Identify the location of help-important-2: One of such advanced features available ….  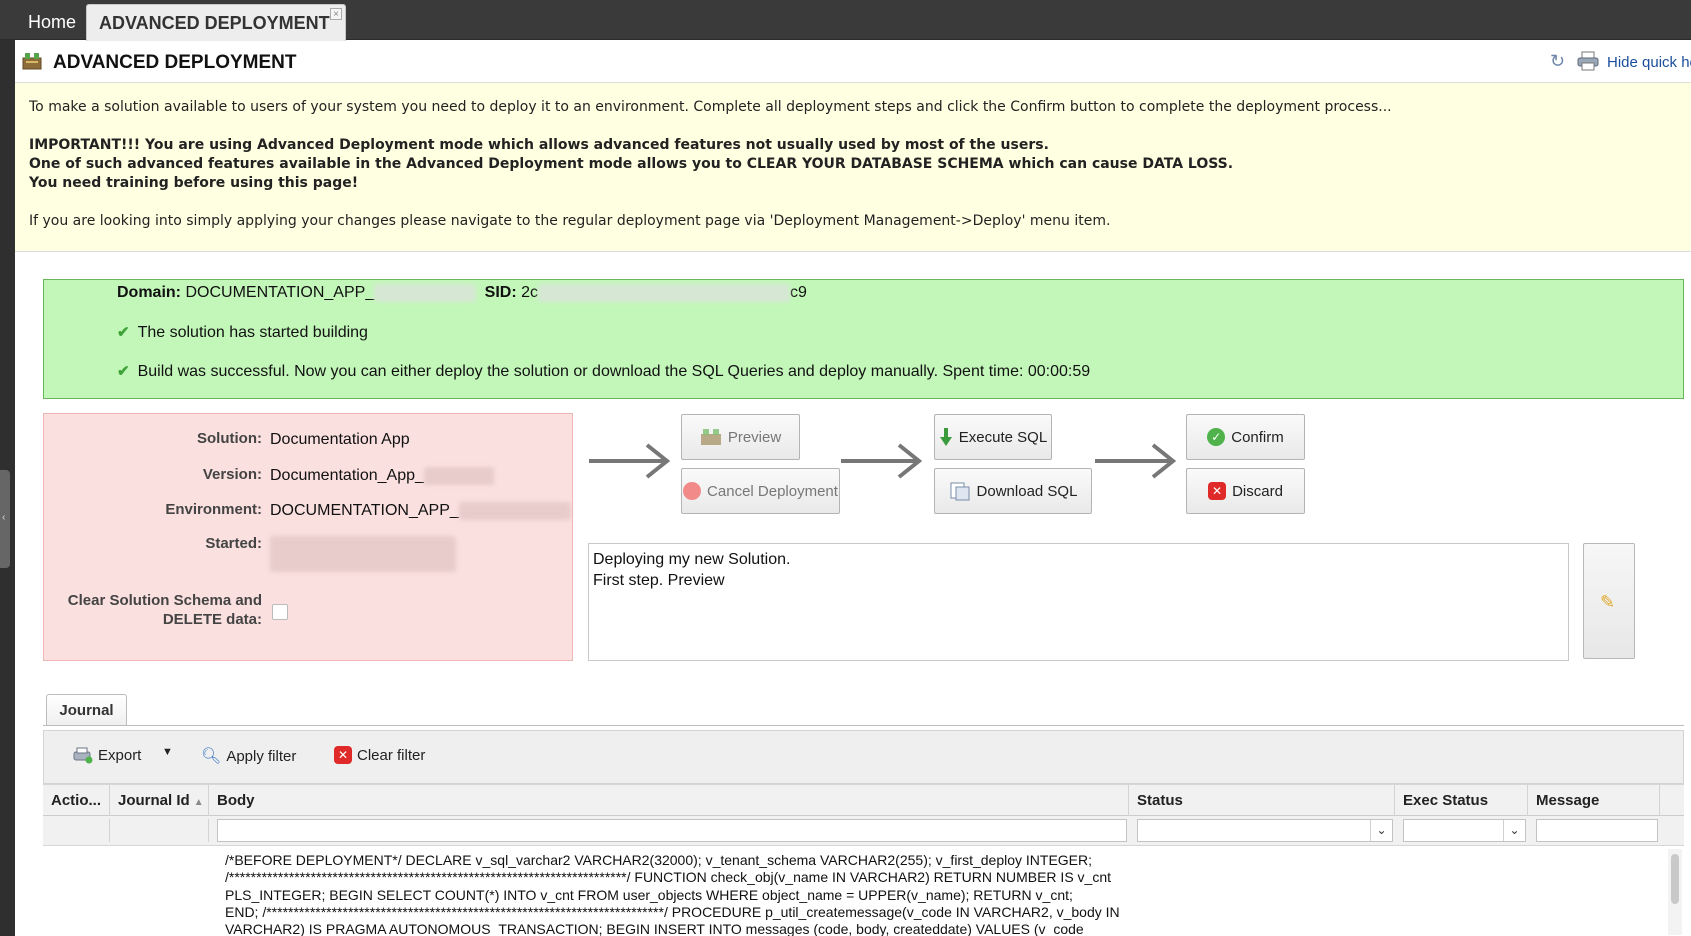
(631, 164).